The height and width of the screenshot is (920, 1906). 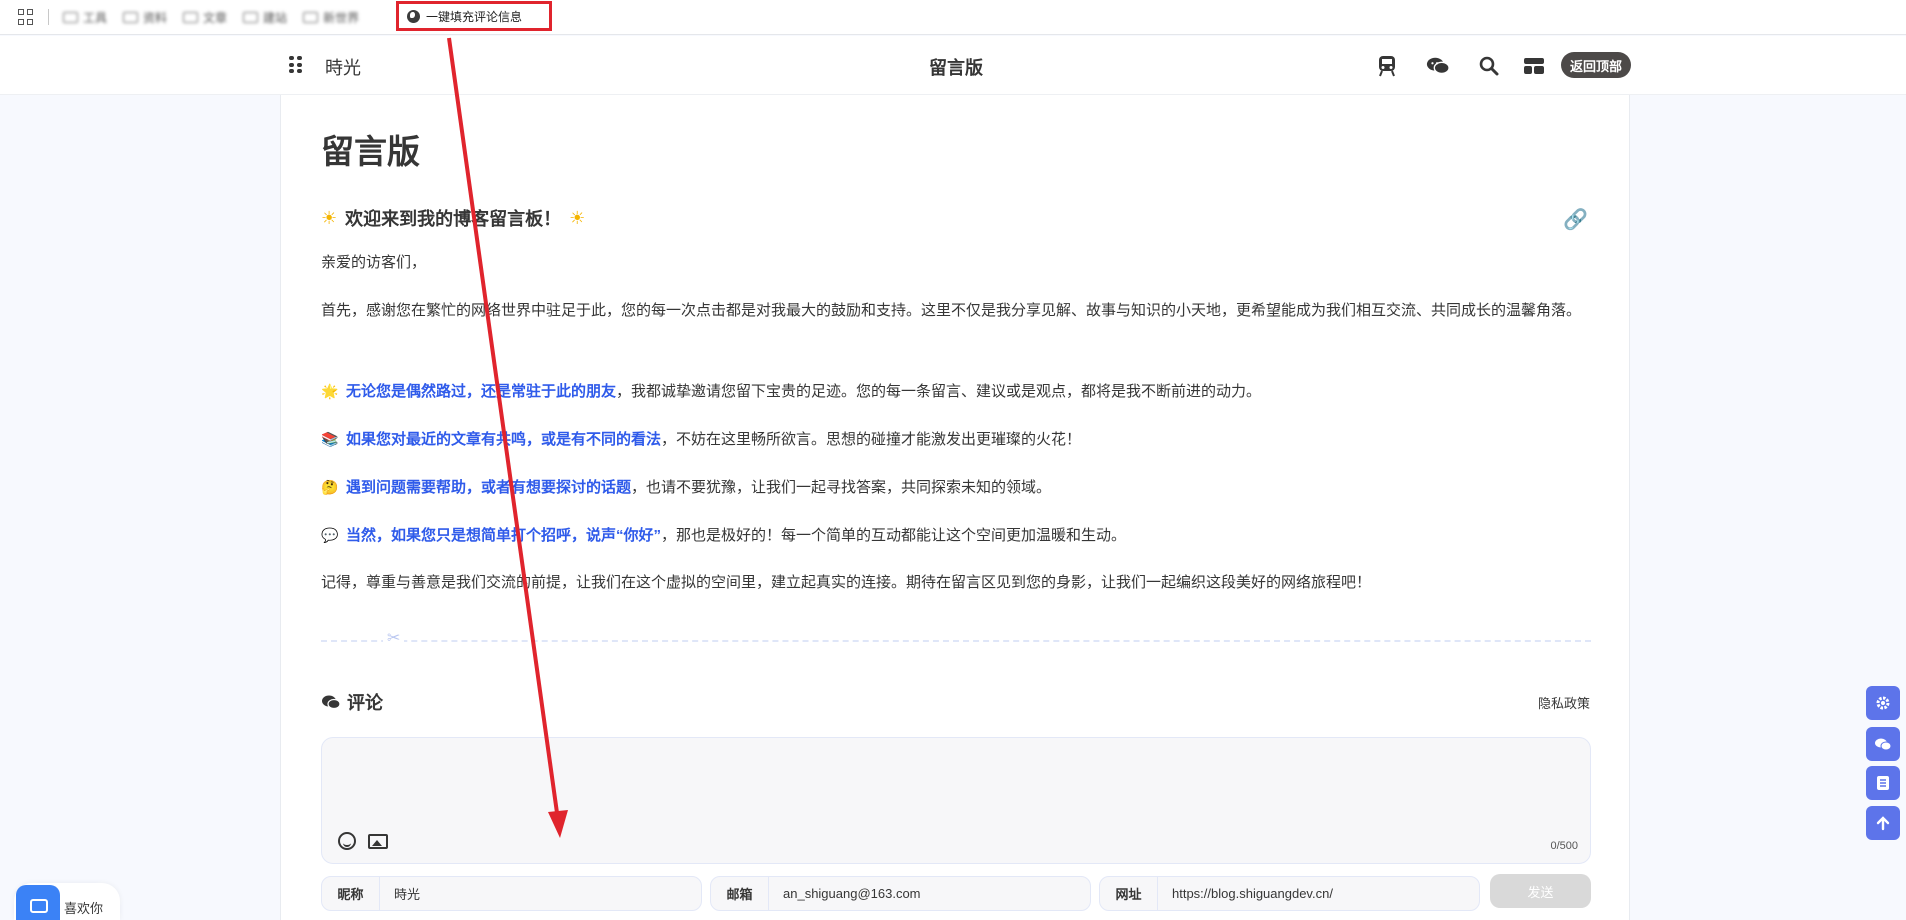 What do you see at coordinates (330, 391) in the screenshot?
I see `sparkle-icon: 🌟` at bounding box center [330, 391].